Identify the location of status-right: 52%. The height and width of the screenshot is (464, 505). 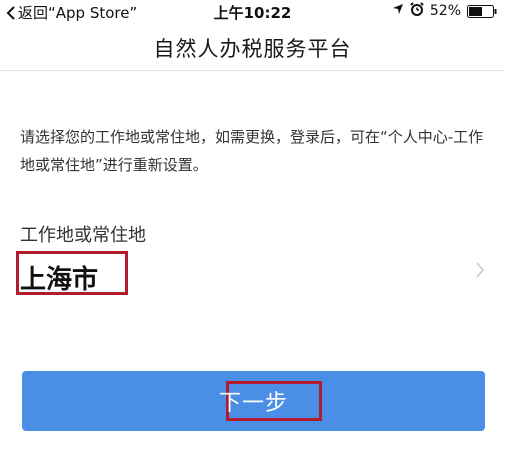
(444, 11).